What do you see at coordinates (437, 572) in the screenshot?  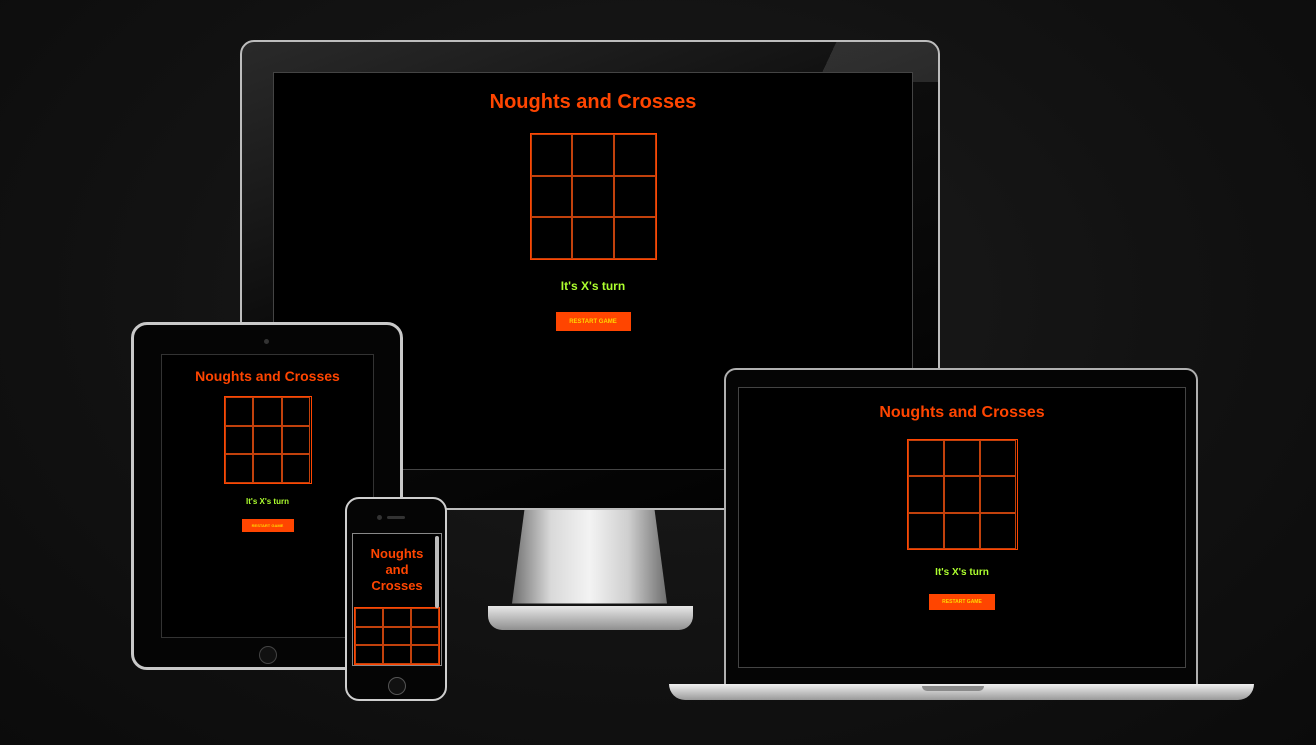 I see `phone-scrollbar` at bounding box center [437, 572].